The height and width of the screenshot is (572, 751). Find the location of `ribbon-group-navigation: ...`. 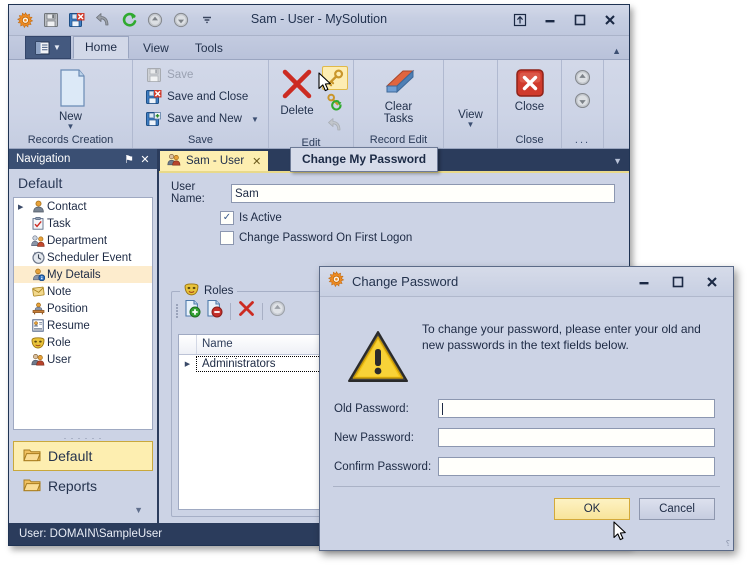

ribbon-group-navigation: ... is located at coordinates (583, 104).